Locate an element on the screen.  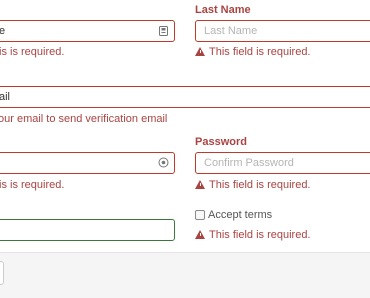
first-name-error: is is required. is located at coordinates (32, 52).